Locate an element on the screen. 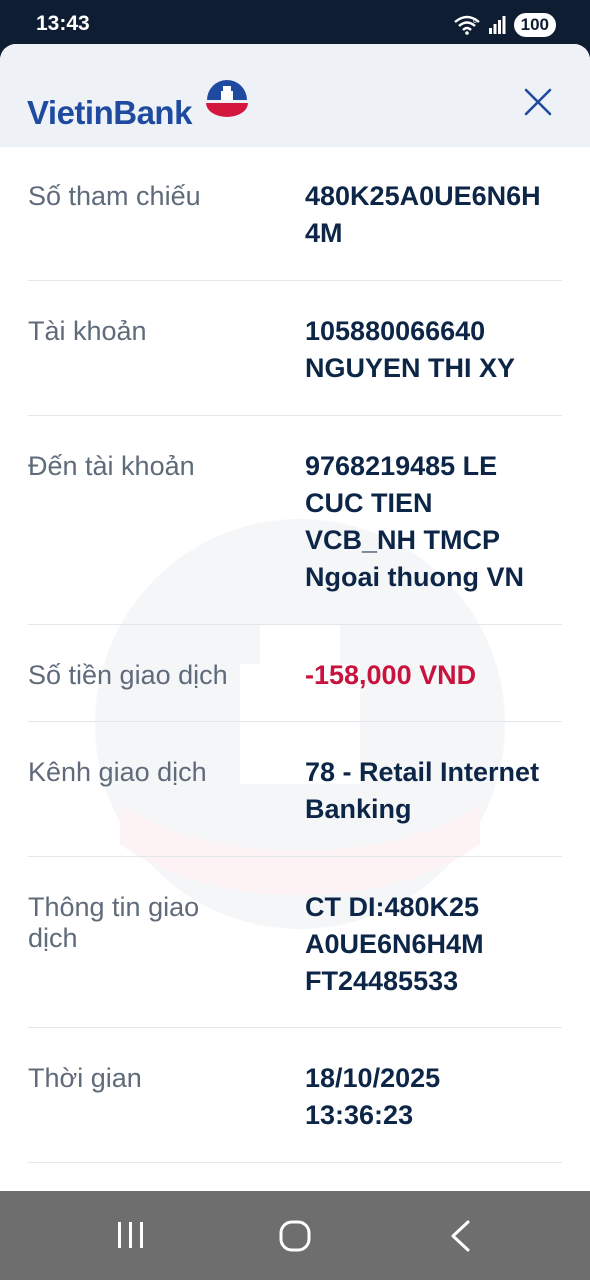 The image size is (590, 1280). channel-line-1: 78 - Retail Internet is located at coordinates (422, 772).